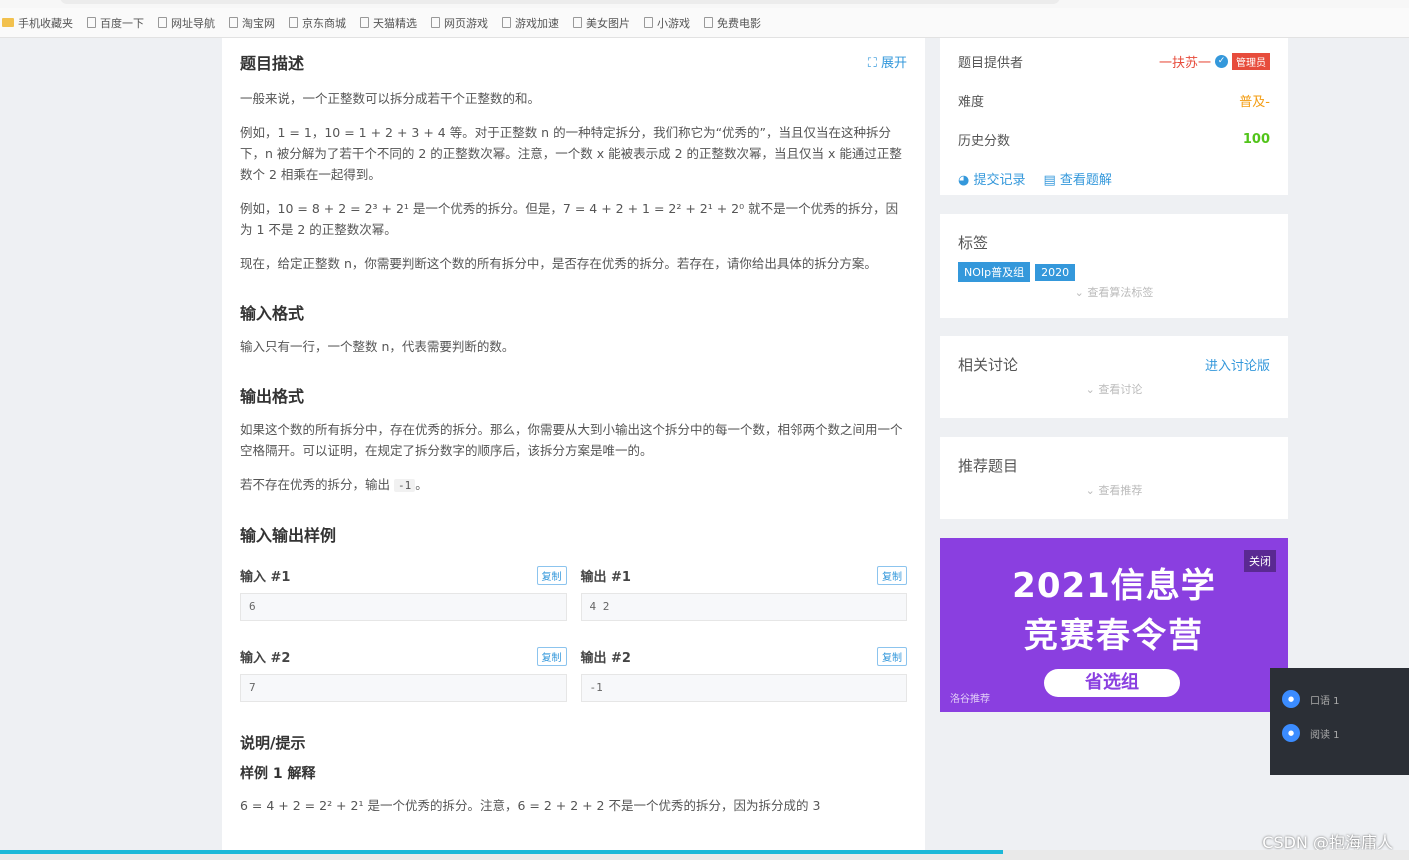 The width and height of the screenshot is (1409, 860). Describe the element at coordinates (601, 23) in the screenshot. I see `bookmark-item: 美女图片` at that location.